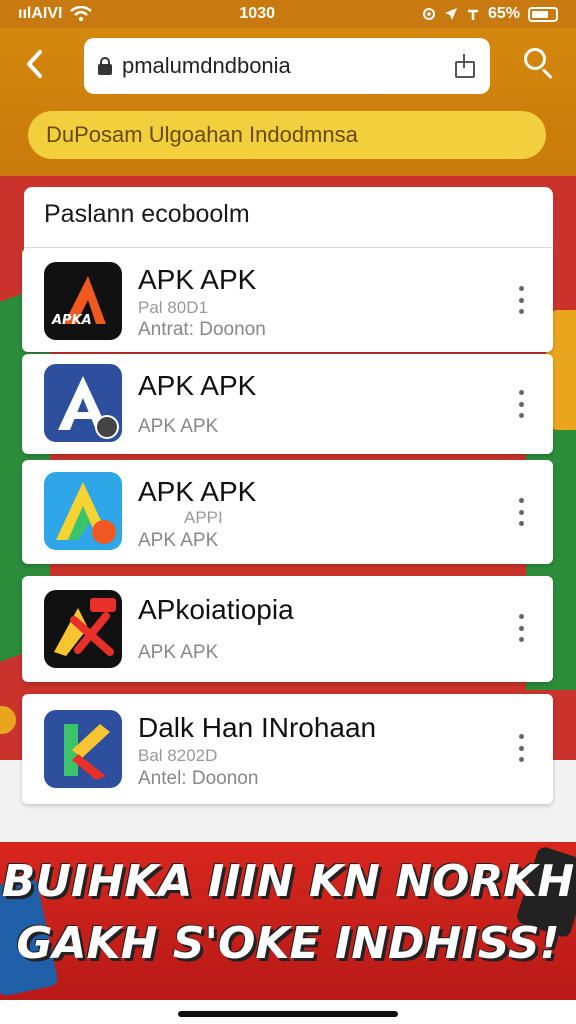  I want to click on battery-icon, so click(542, 14).